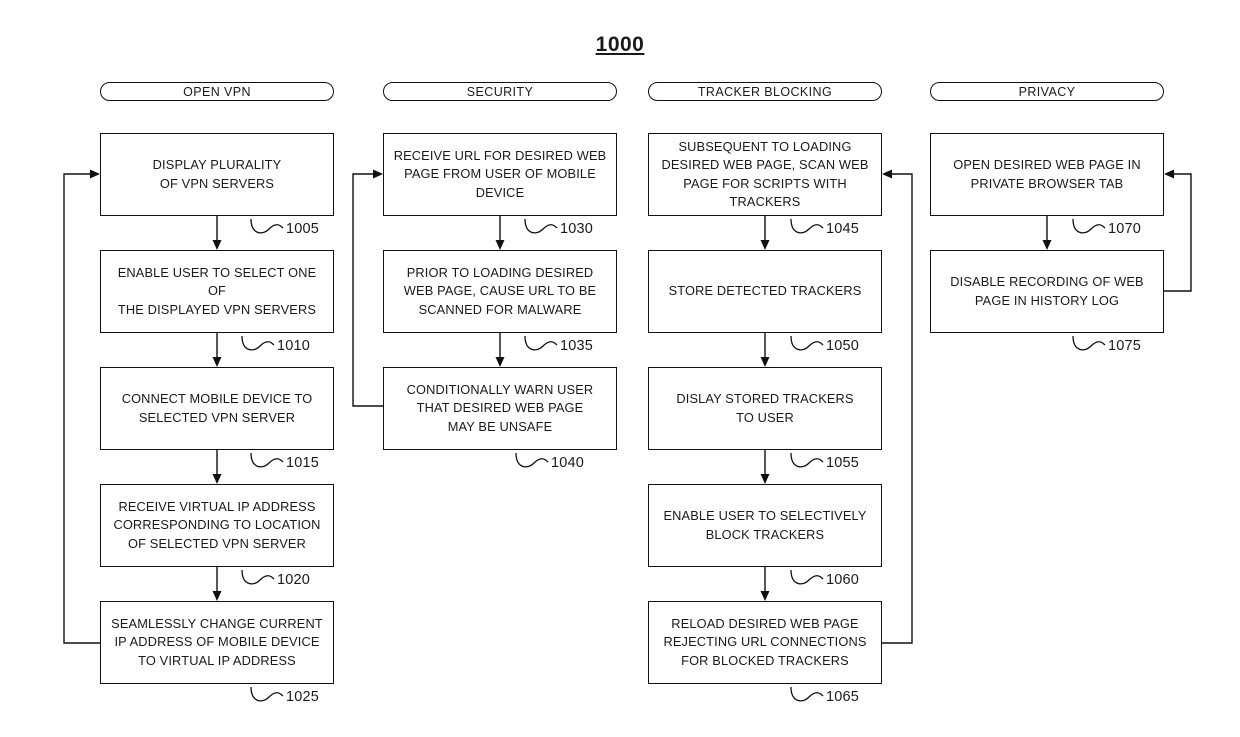  What do you see at coordinates (577, 346) in the screenshot?
I see `ref-numeral-1035: 1035` at bounding box center [577, 346].